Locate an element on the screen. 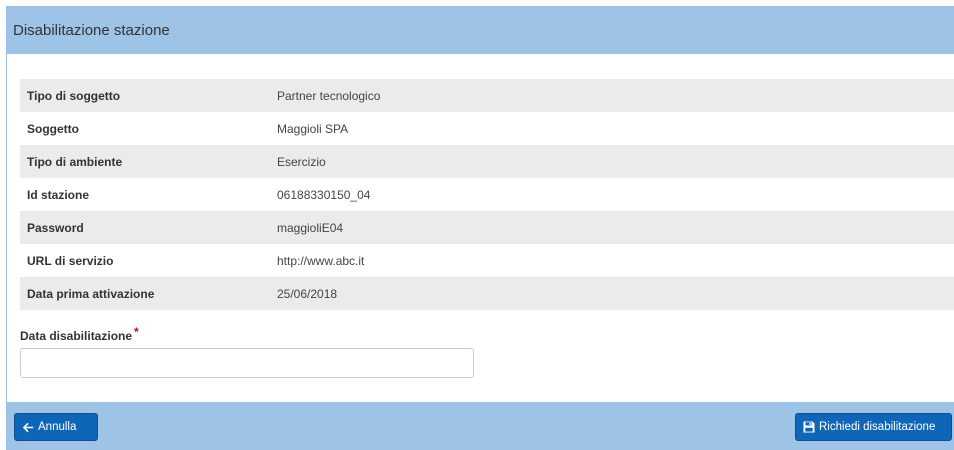  detail-row: URL di servizio http://www.abc.it is located at coordinates (487, 260).